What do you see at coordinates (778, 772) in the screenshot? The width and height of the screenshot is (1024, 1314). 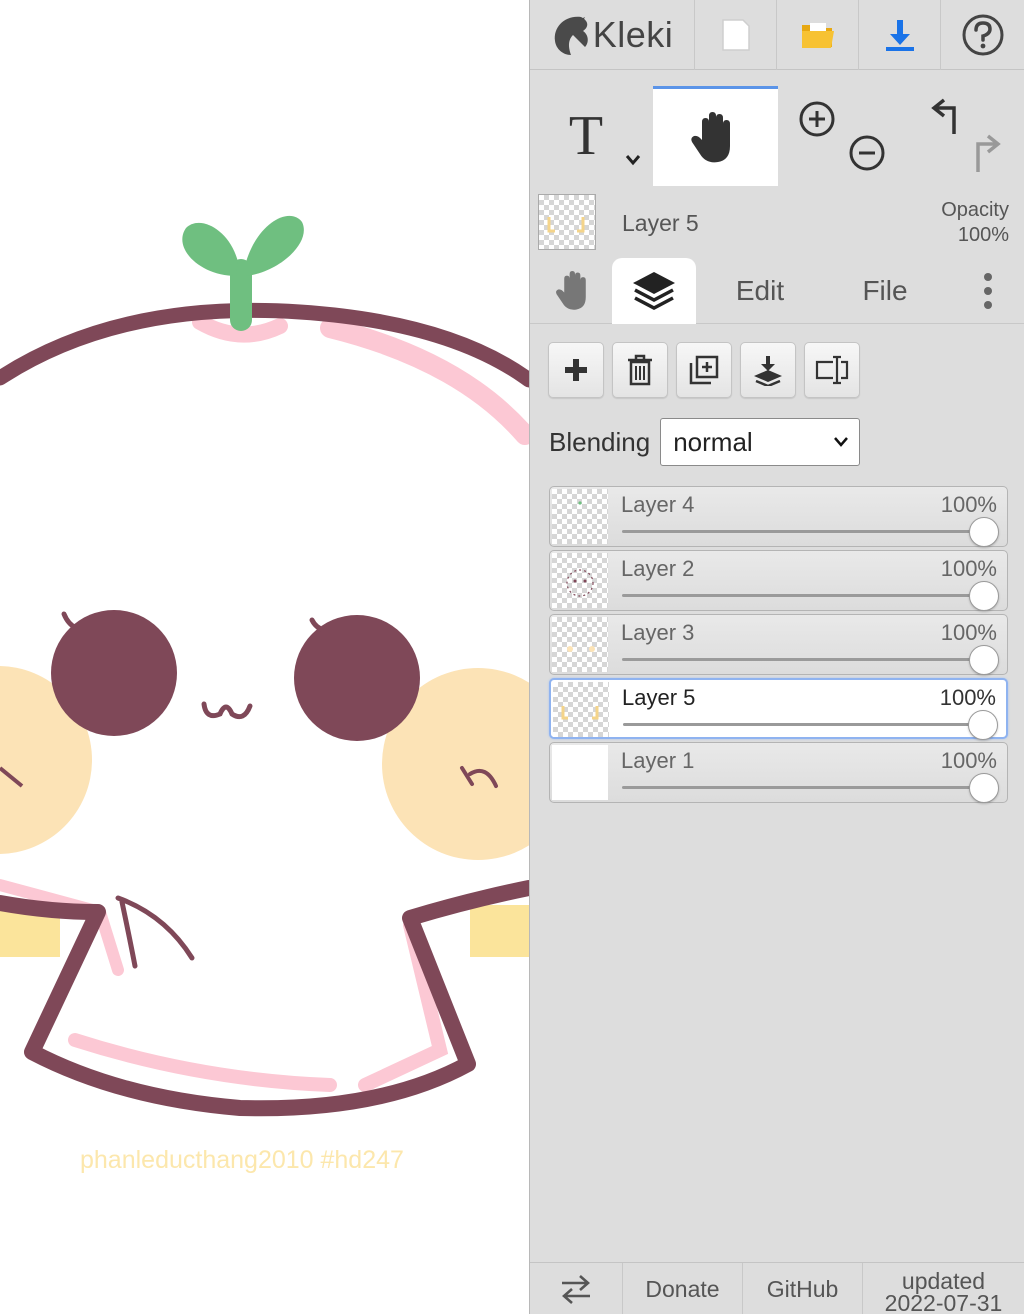 I see `layer-row: Layer 1 100%` at bounding box center [778, 772].